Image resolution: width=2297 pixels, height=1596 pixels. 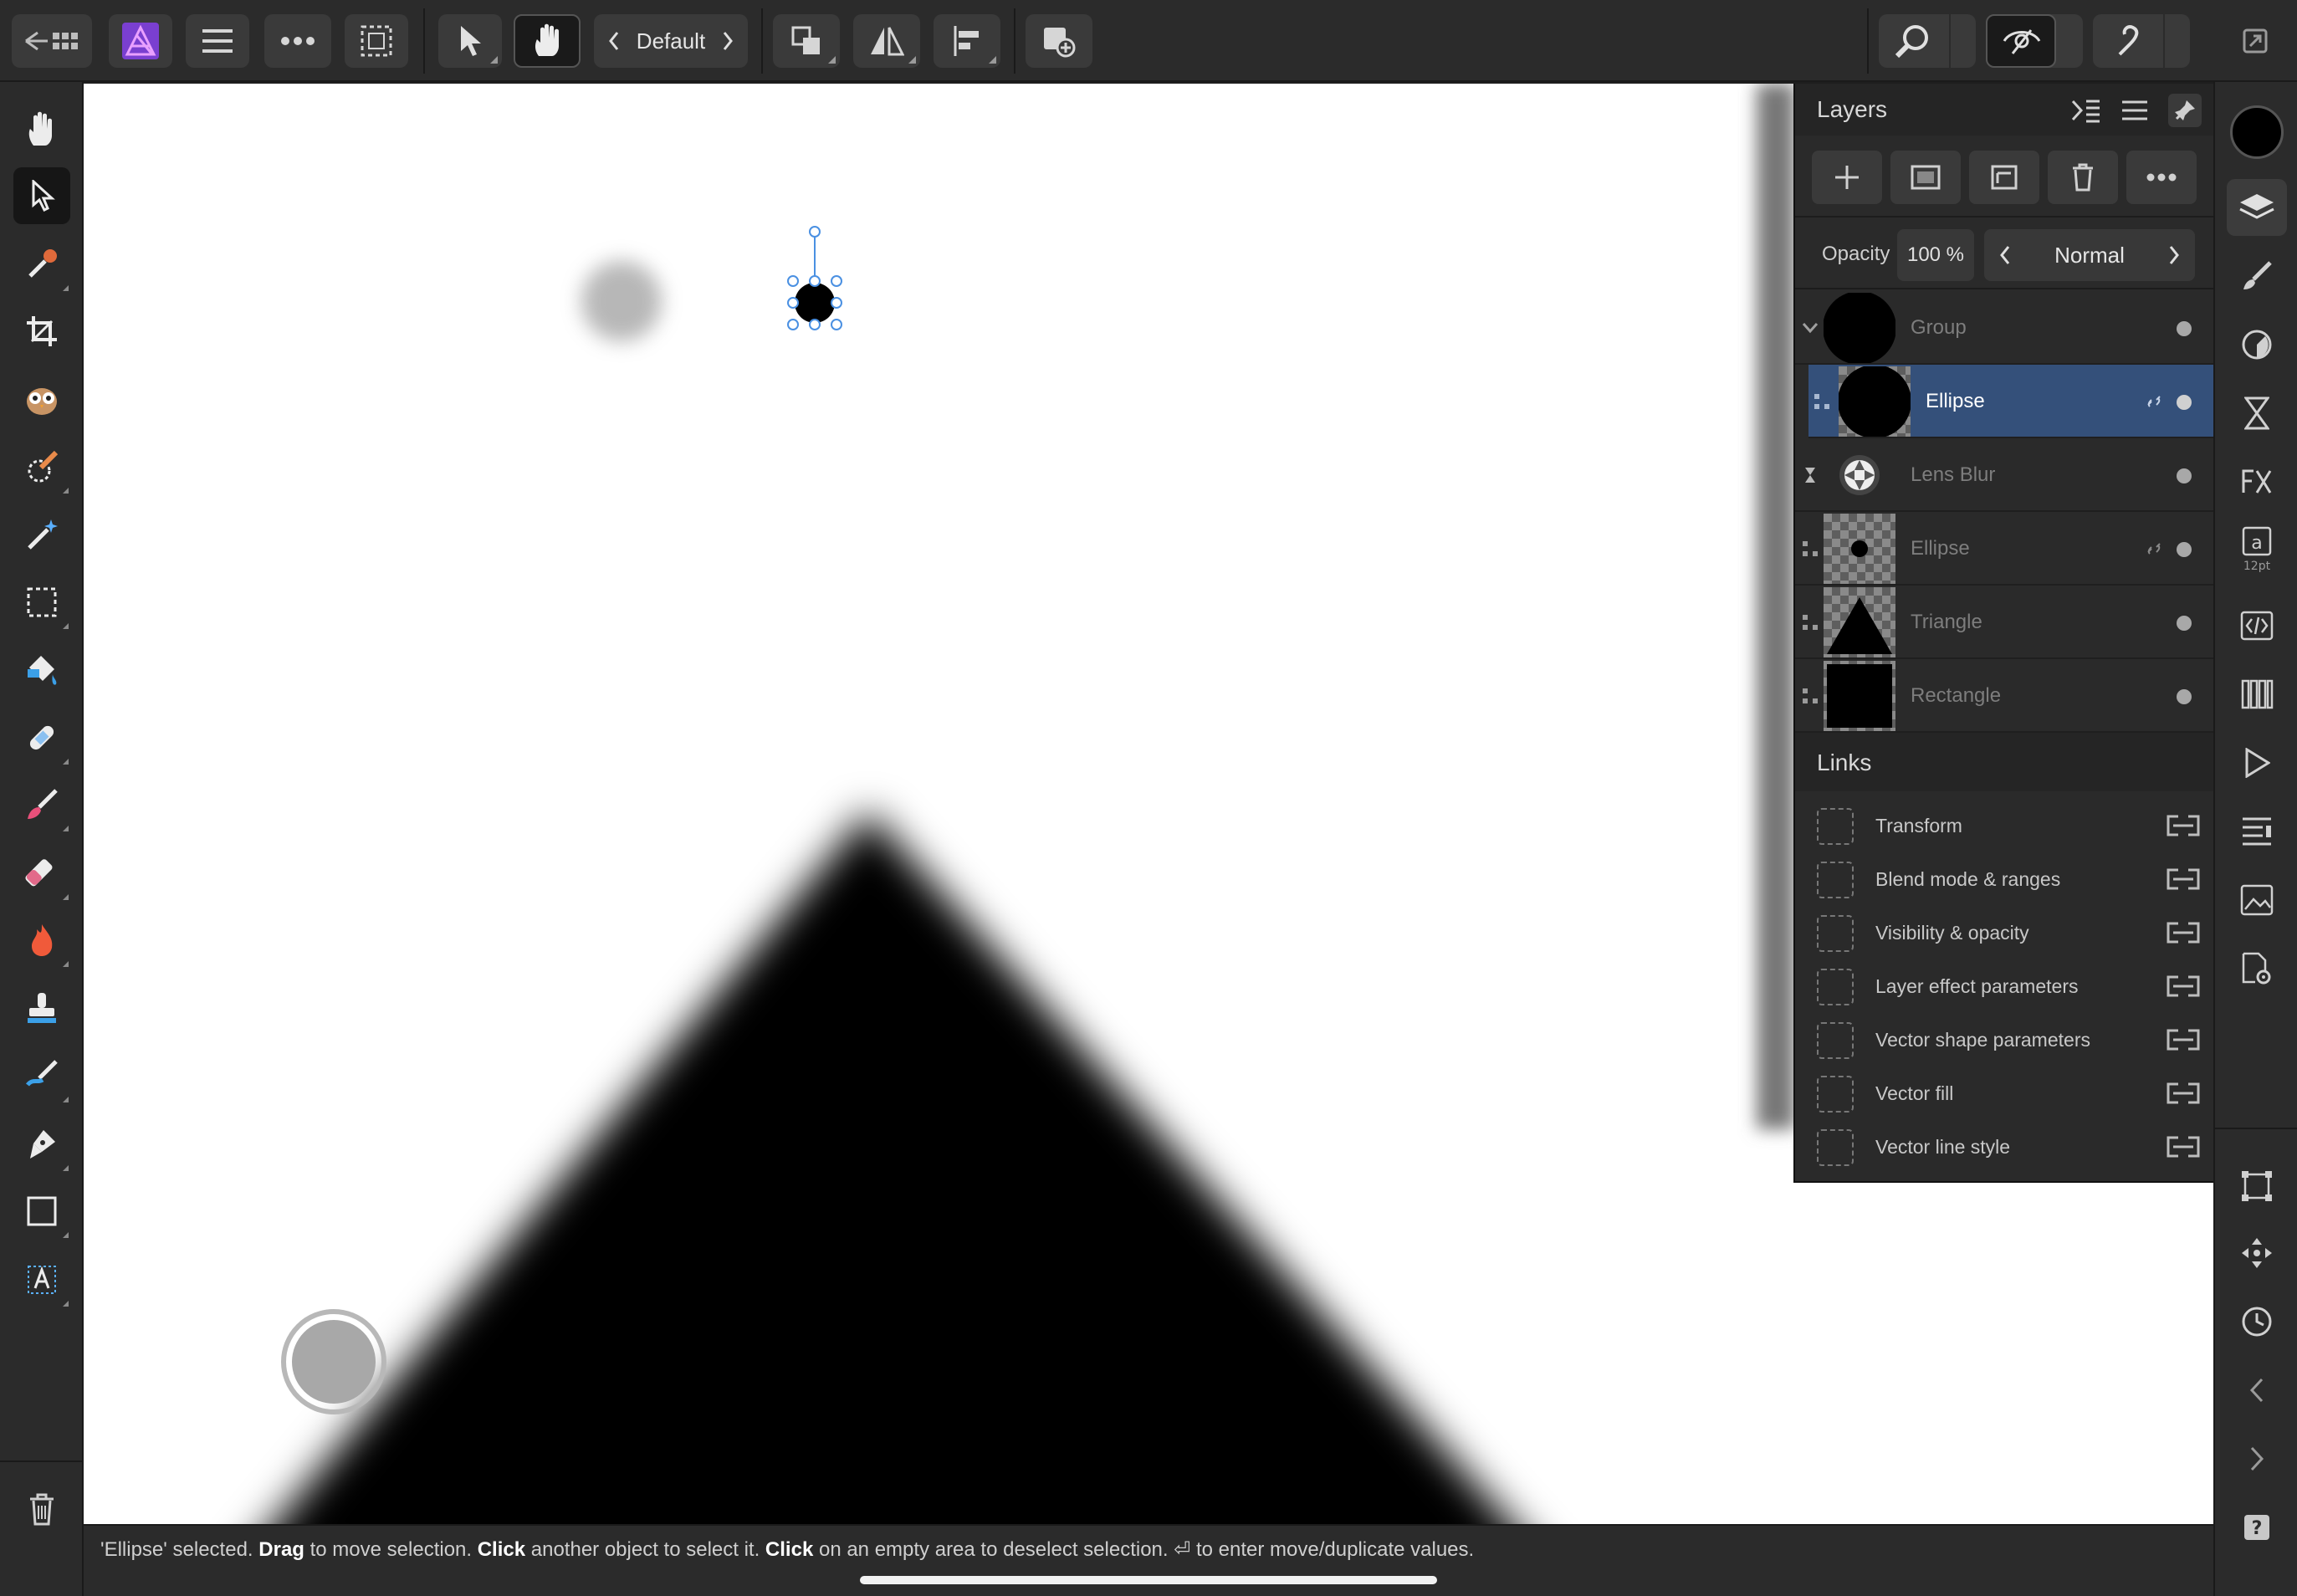 What do you see at coordinates (2005, 549) in the screenshot?
I see `layer-row-ellipse: Ellipse` at bounding box center [2005, 549].